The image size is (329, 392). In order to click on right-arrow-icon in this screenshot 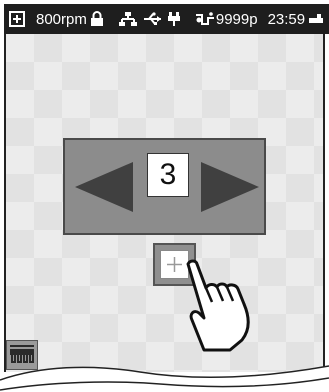, I will do `click(229, 187)`.